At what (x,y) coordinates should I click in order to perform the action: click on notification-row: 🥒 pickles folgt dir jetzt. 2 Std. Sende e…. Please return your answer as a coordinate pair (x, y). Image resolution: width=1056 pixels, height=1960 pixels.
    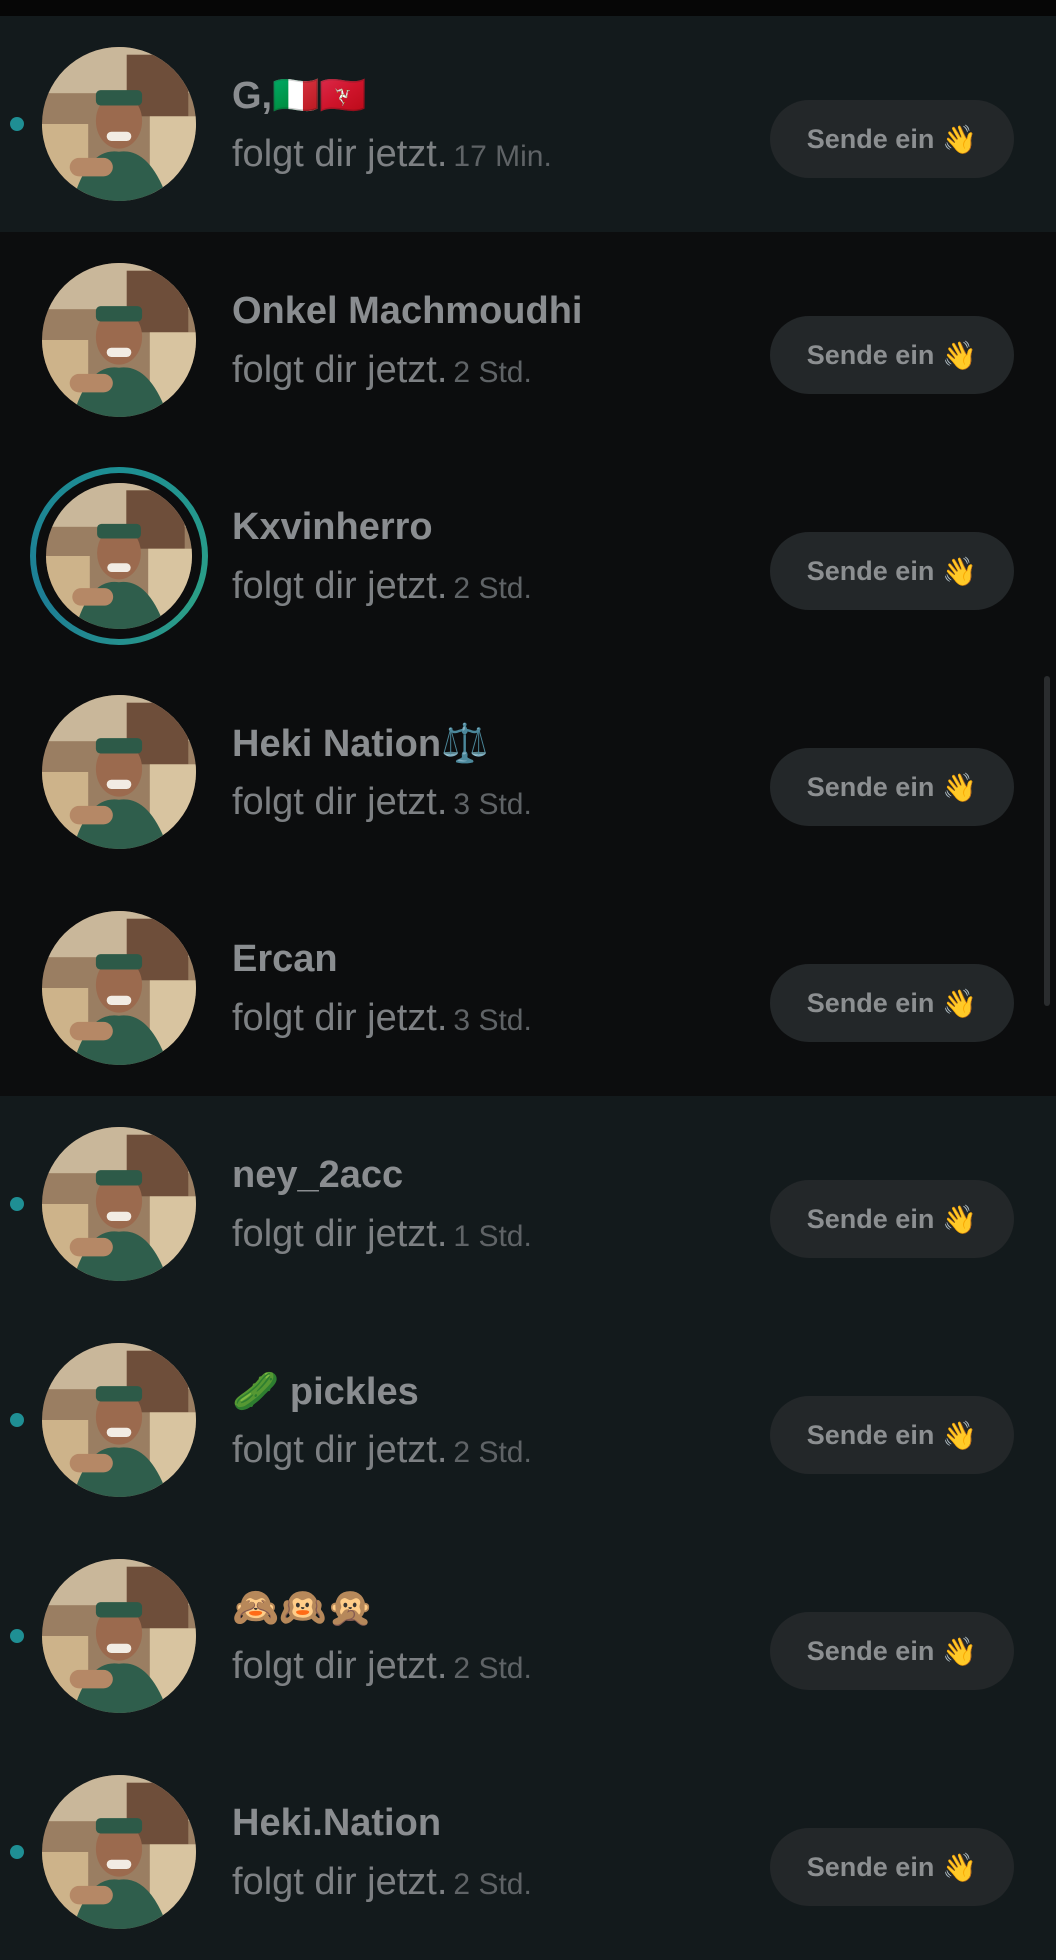
    Looking at the image, I should click on (528, 1420).